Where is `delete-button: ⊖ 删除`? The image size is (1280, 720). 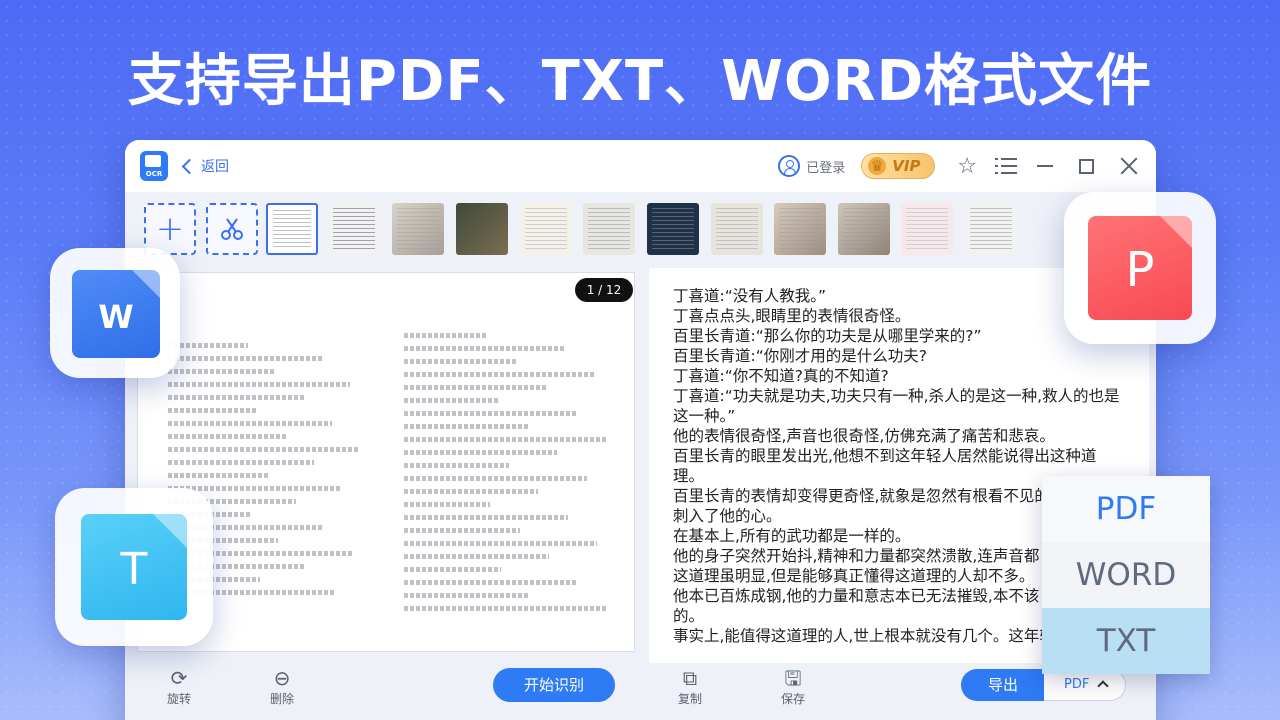 delete-button: ⊖ 删除 is located at coordinates (282, 686).